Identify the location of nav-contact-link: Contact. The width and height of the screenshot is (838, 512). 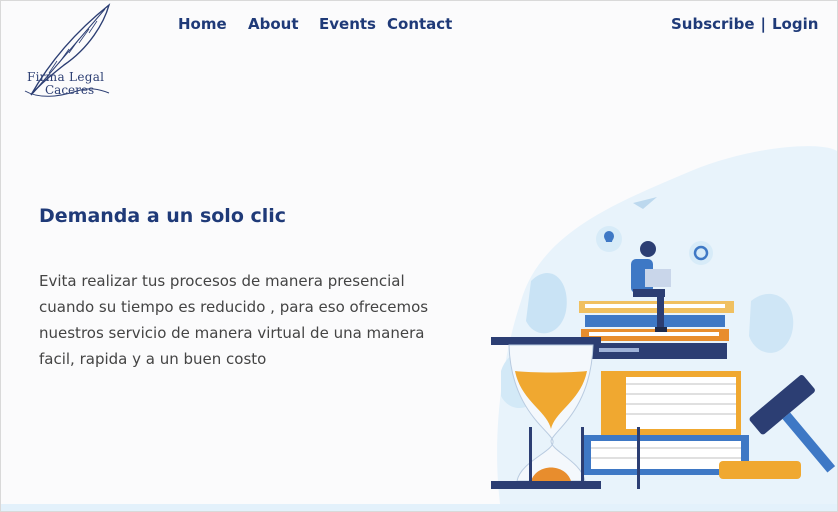
(419, 24).